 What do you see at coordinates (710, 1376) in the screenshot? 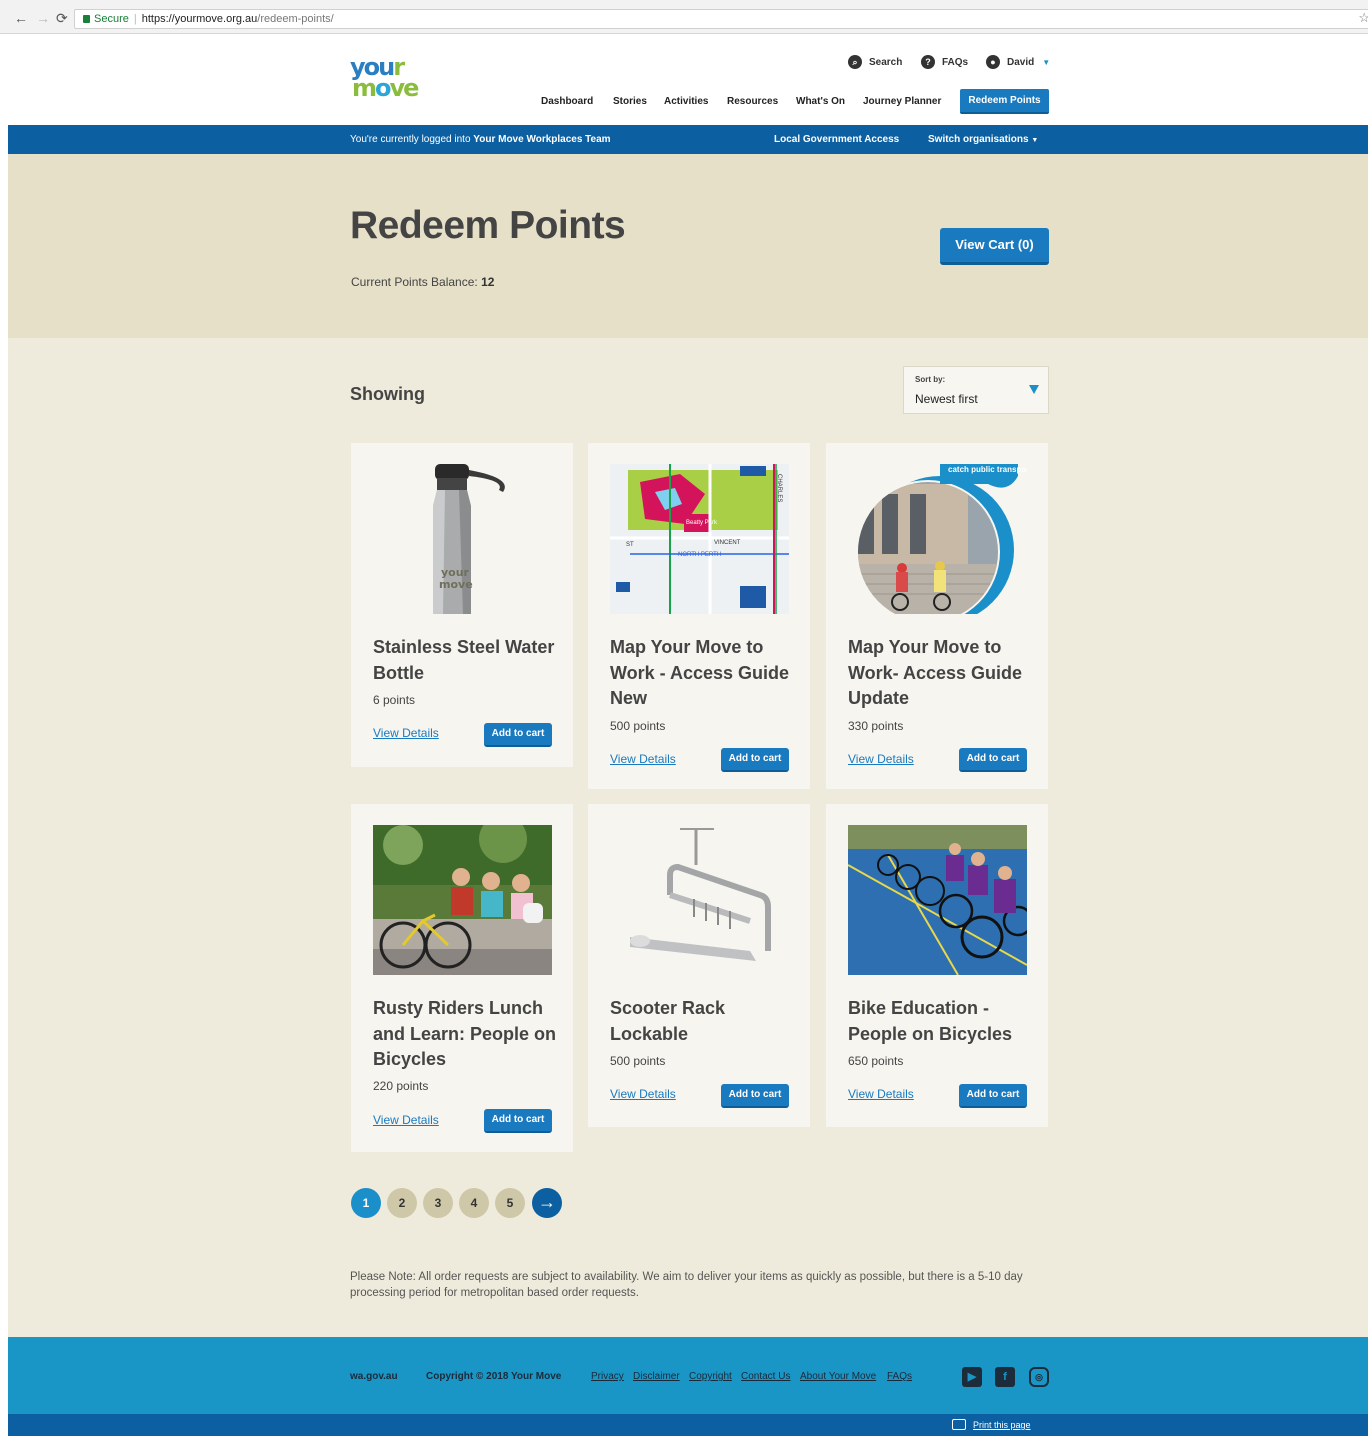
I see `copyright-link: Copyright` at bounding box center [710, 1376].